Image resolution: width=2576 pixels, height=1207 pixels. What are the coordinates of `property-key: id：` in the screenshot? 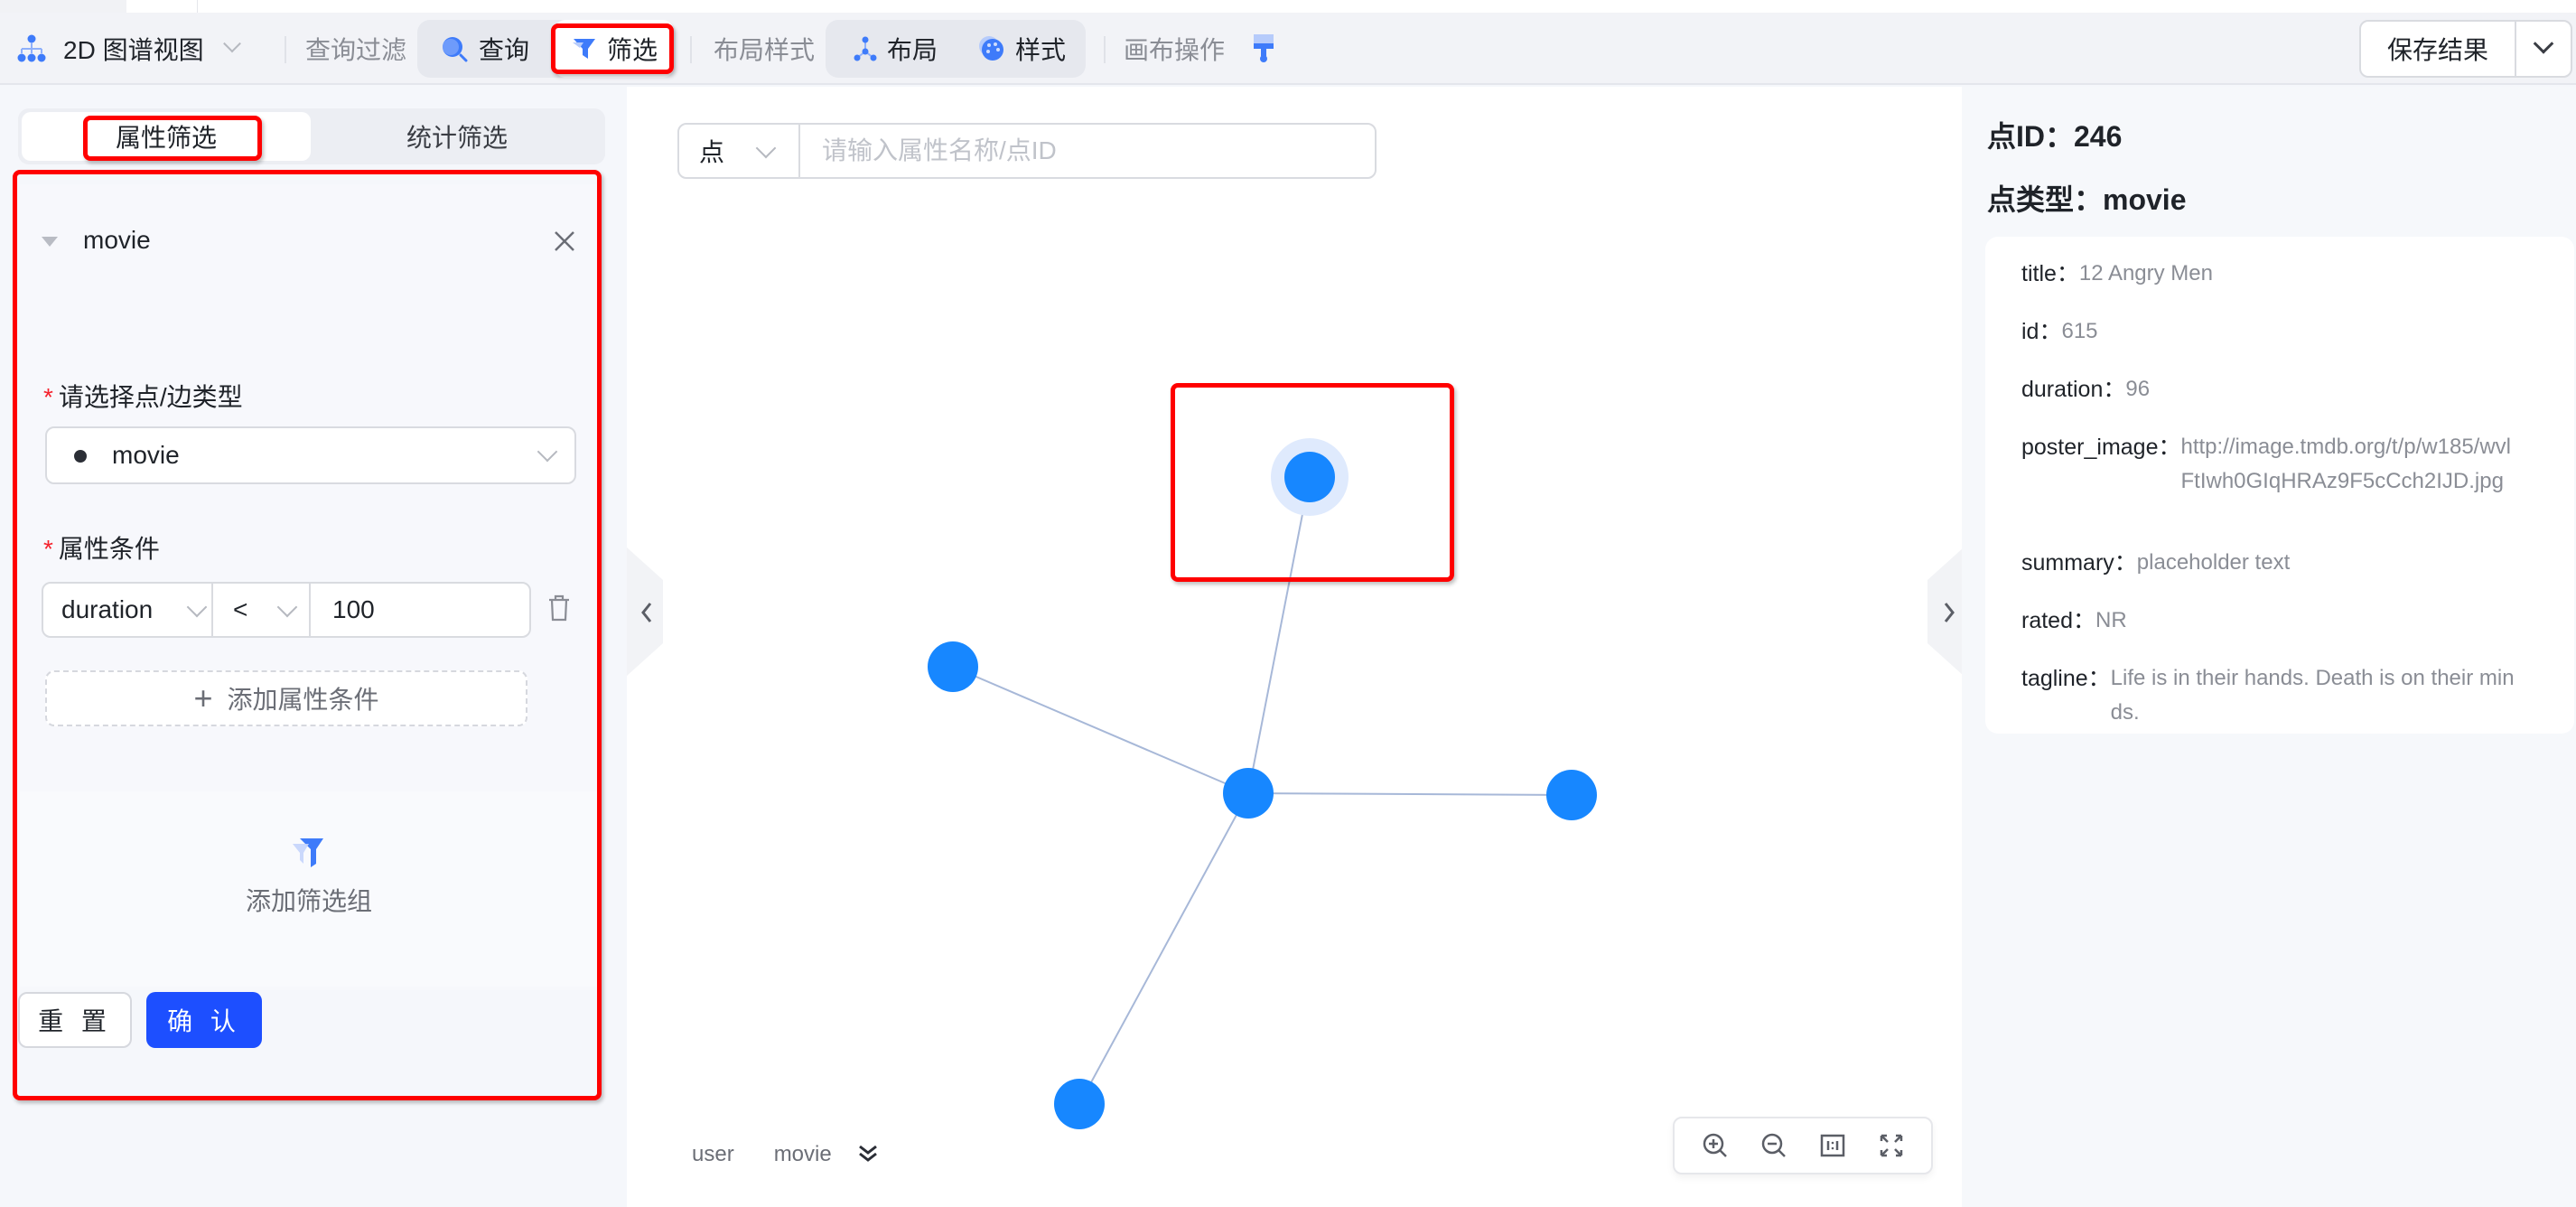 It's located at (2042, 331).